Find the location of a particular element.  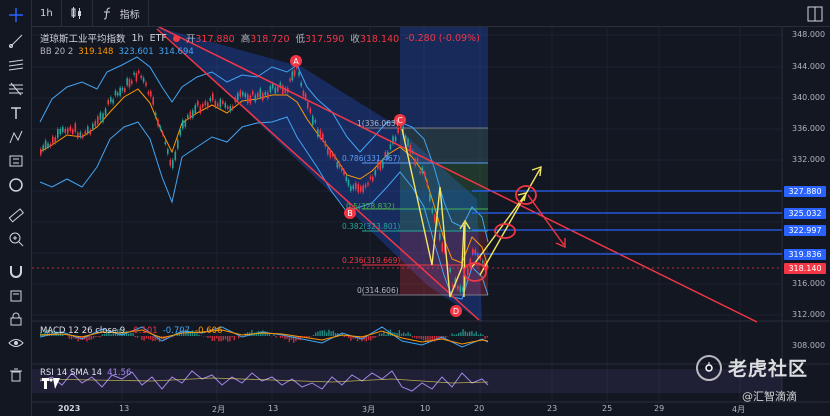

fib-label-0: 0(314.606) is located at coordinates (378, 290).